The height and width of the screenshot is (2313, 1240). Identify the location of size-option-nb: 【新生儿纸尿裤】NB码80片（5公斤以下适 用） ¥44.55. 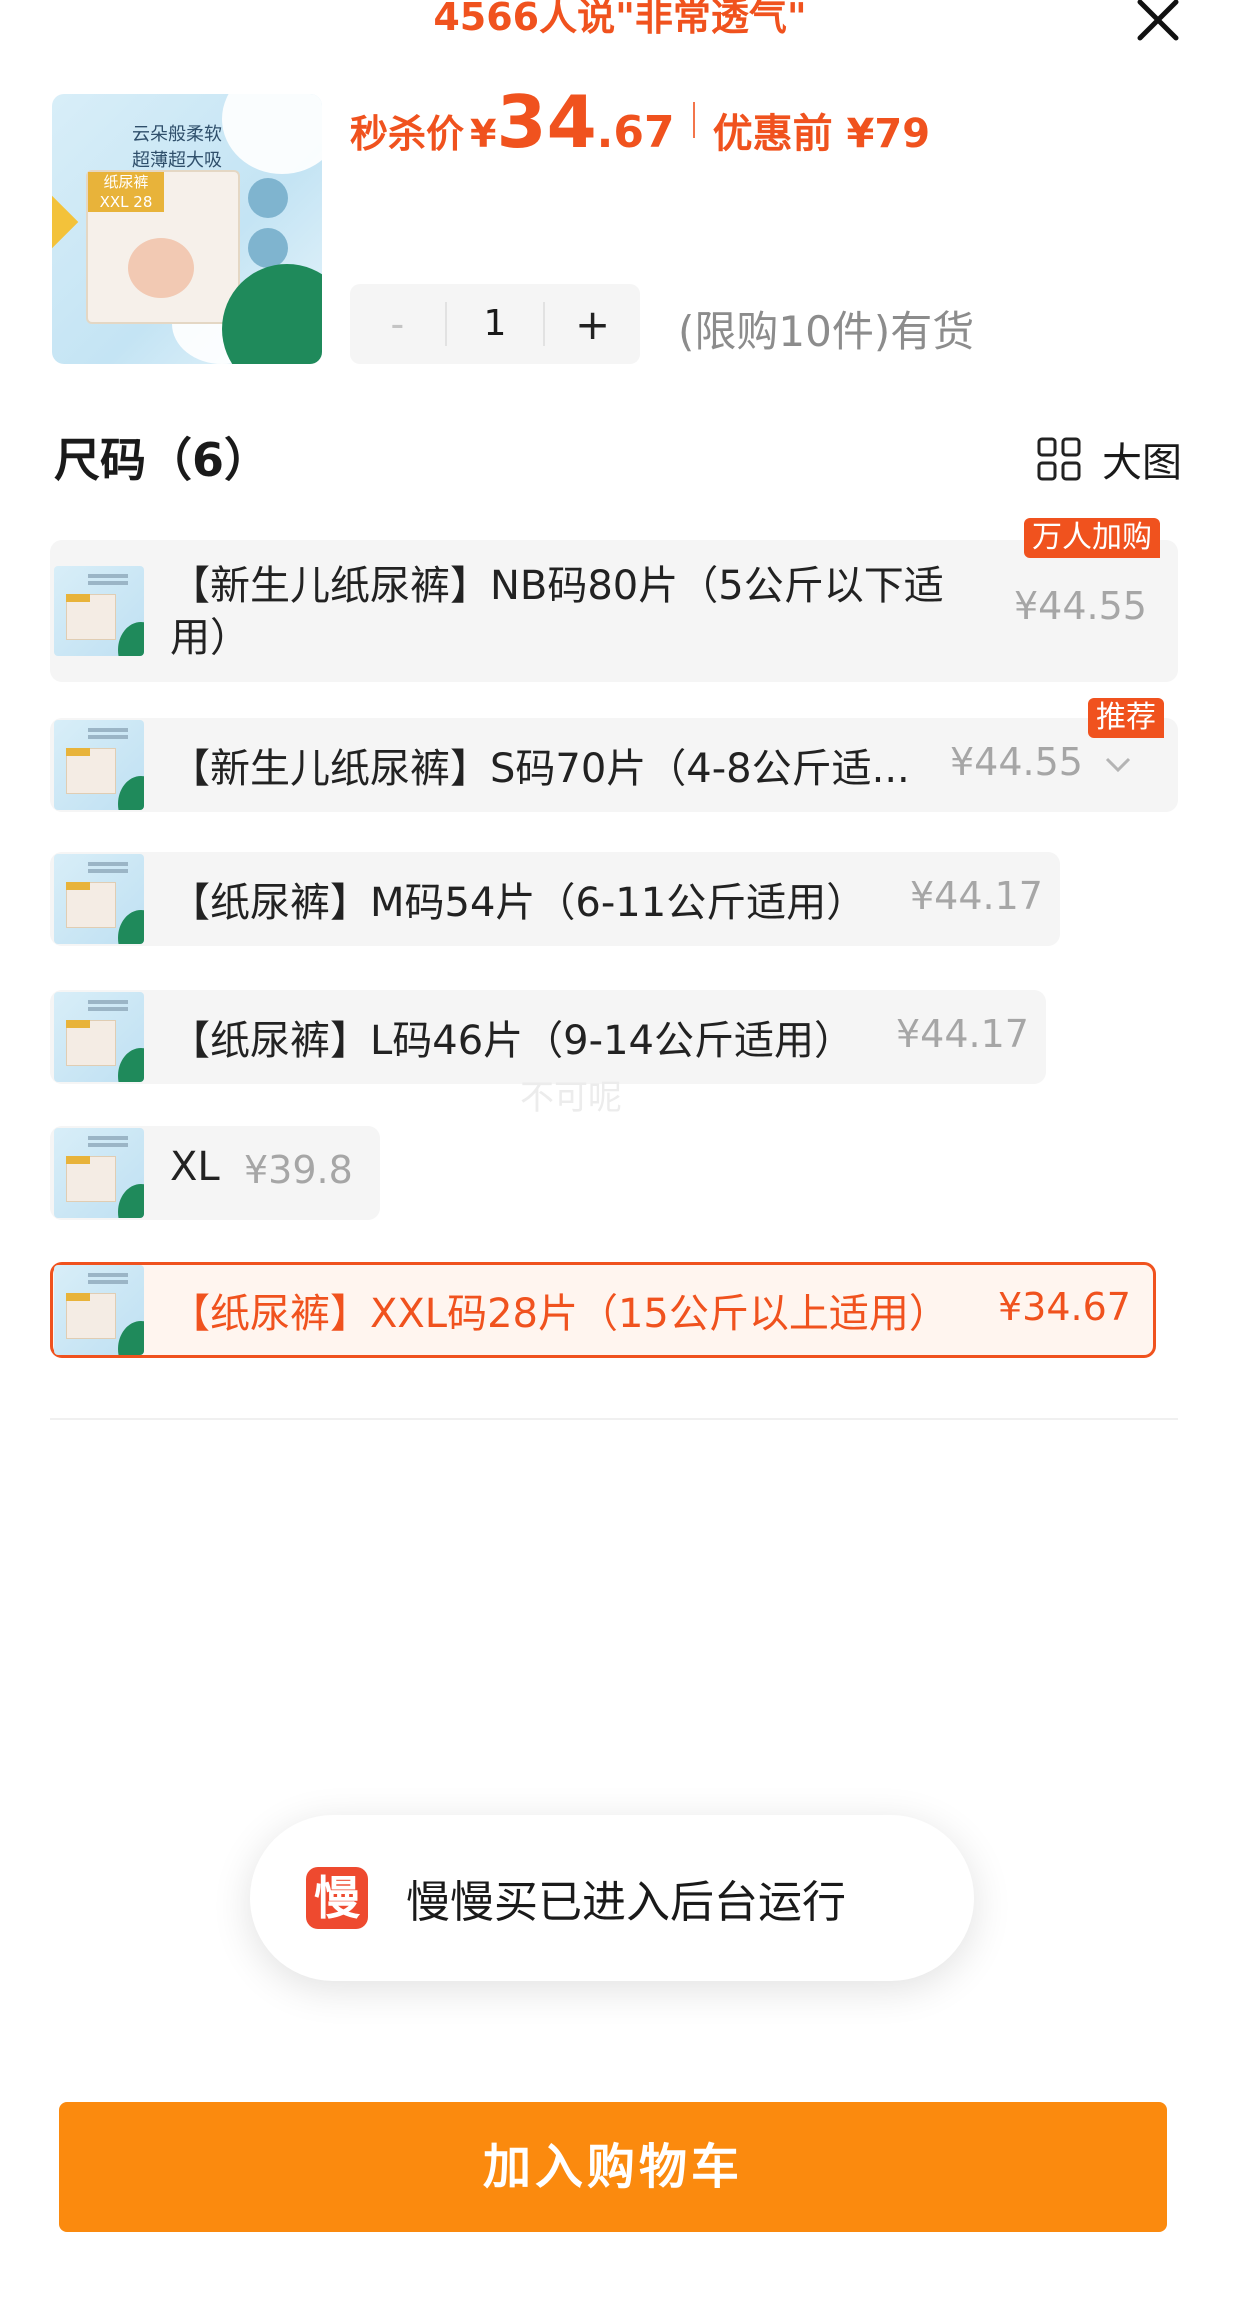
(614, 611).